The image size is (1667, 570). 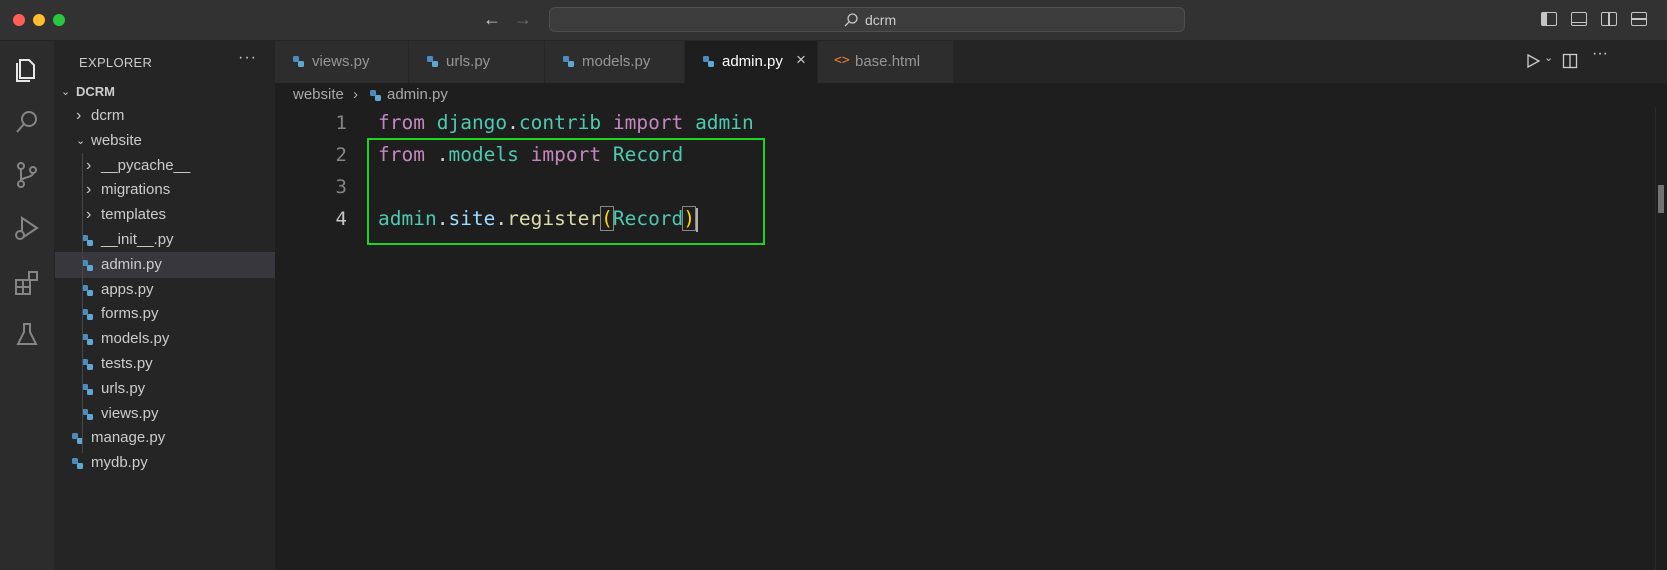 What do you see at coordinates (165, 141) in the screenshot?
I see `tree-folder: ⌄ website` at bounding box center [165, 141].